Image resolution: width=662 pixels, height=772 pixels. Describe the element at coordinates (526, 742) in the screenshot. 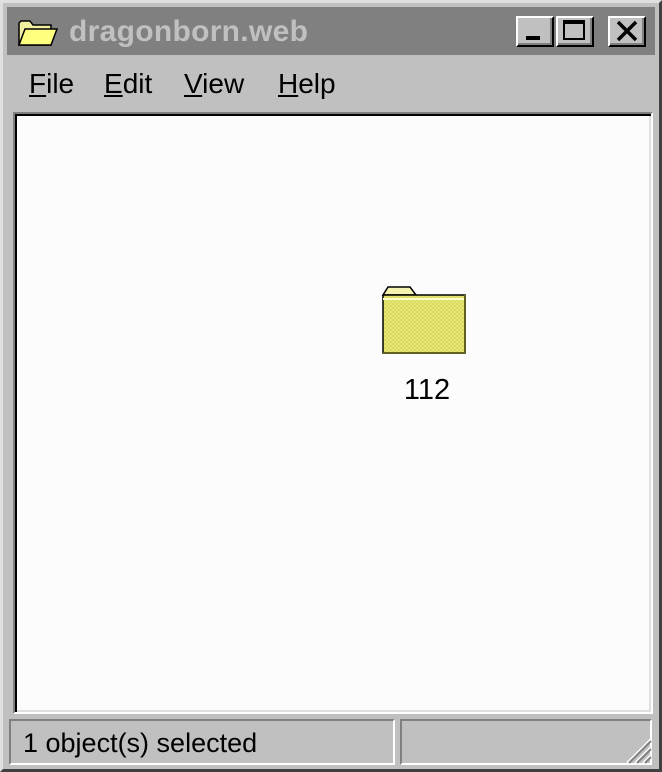

I see `status-pane-secondary` at that location.